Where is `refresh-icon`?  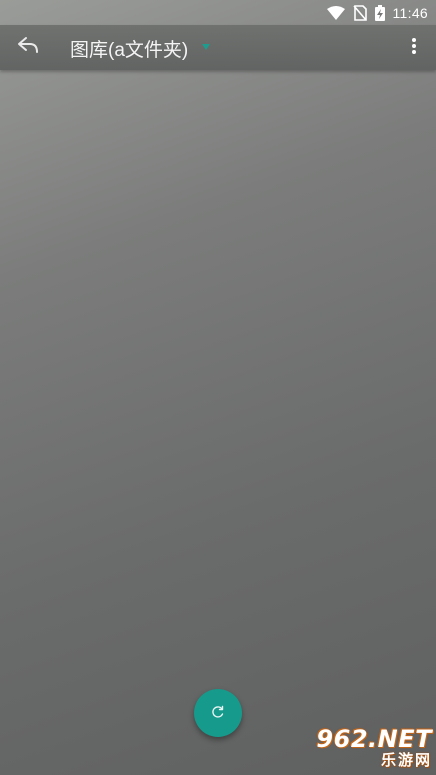
refresh-icon is located at coordinates (218, 713).